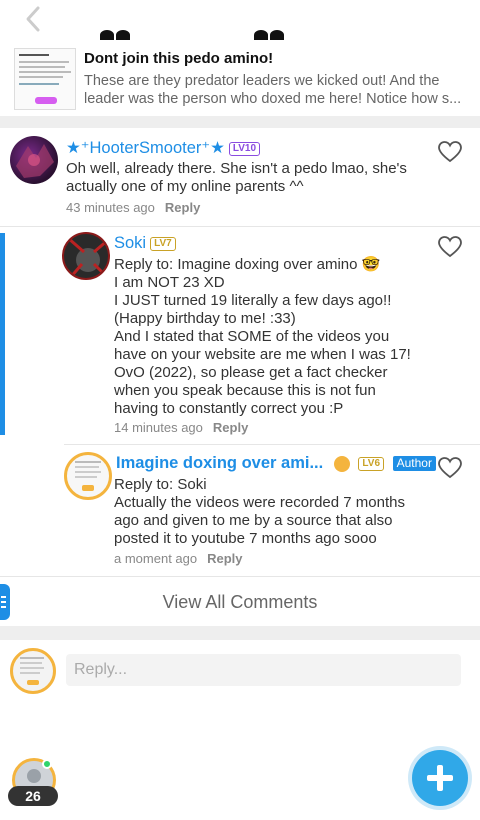  I want to click on level-badge: LV7, so click(163, 243).